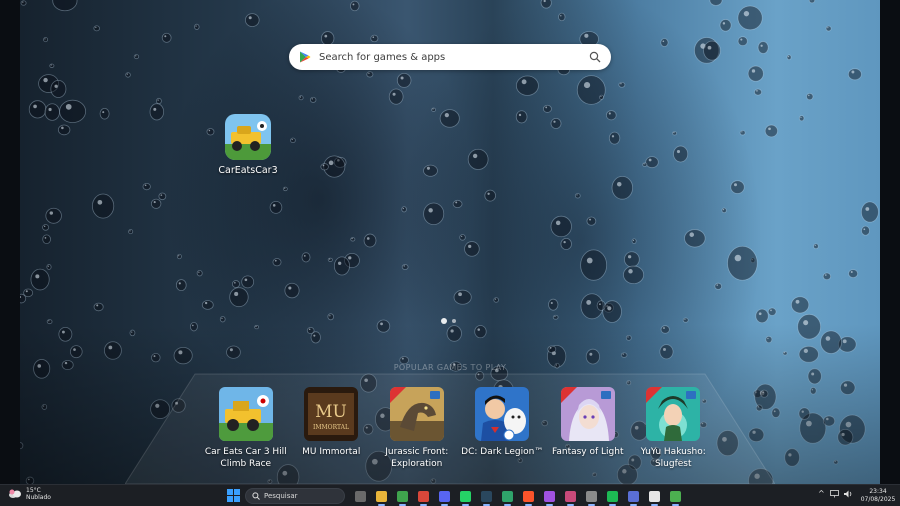 The width and height of the screenshot is (900, 506). Describe the element at coordinates (417, 458) in the screenshot. I see `game-name: Jurassic Front: Exploration` at that location.